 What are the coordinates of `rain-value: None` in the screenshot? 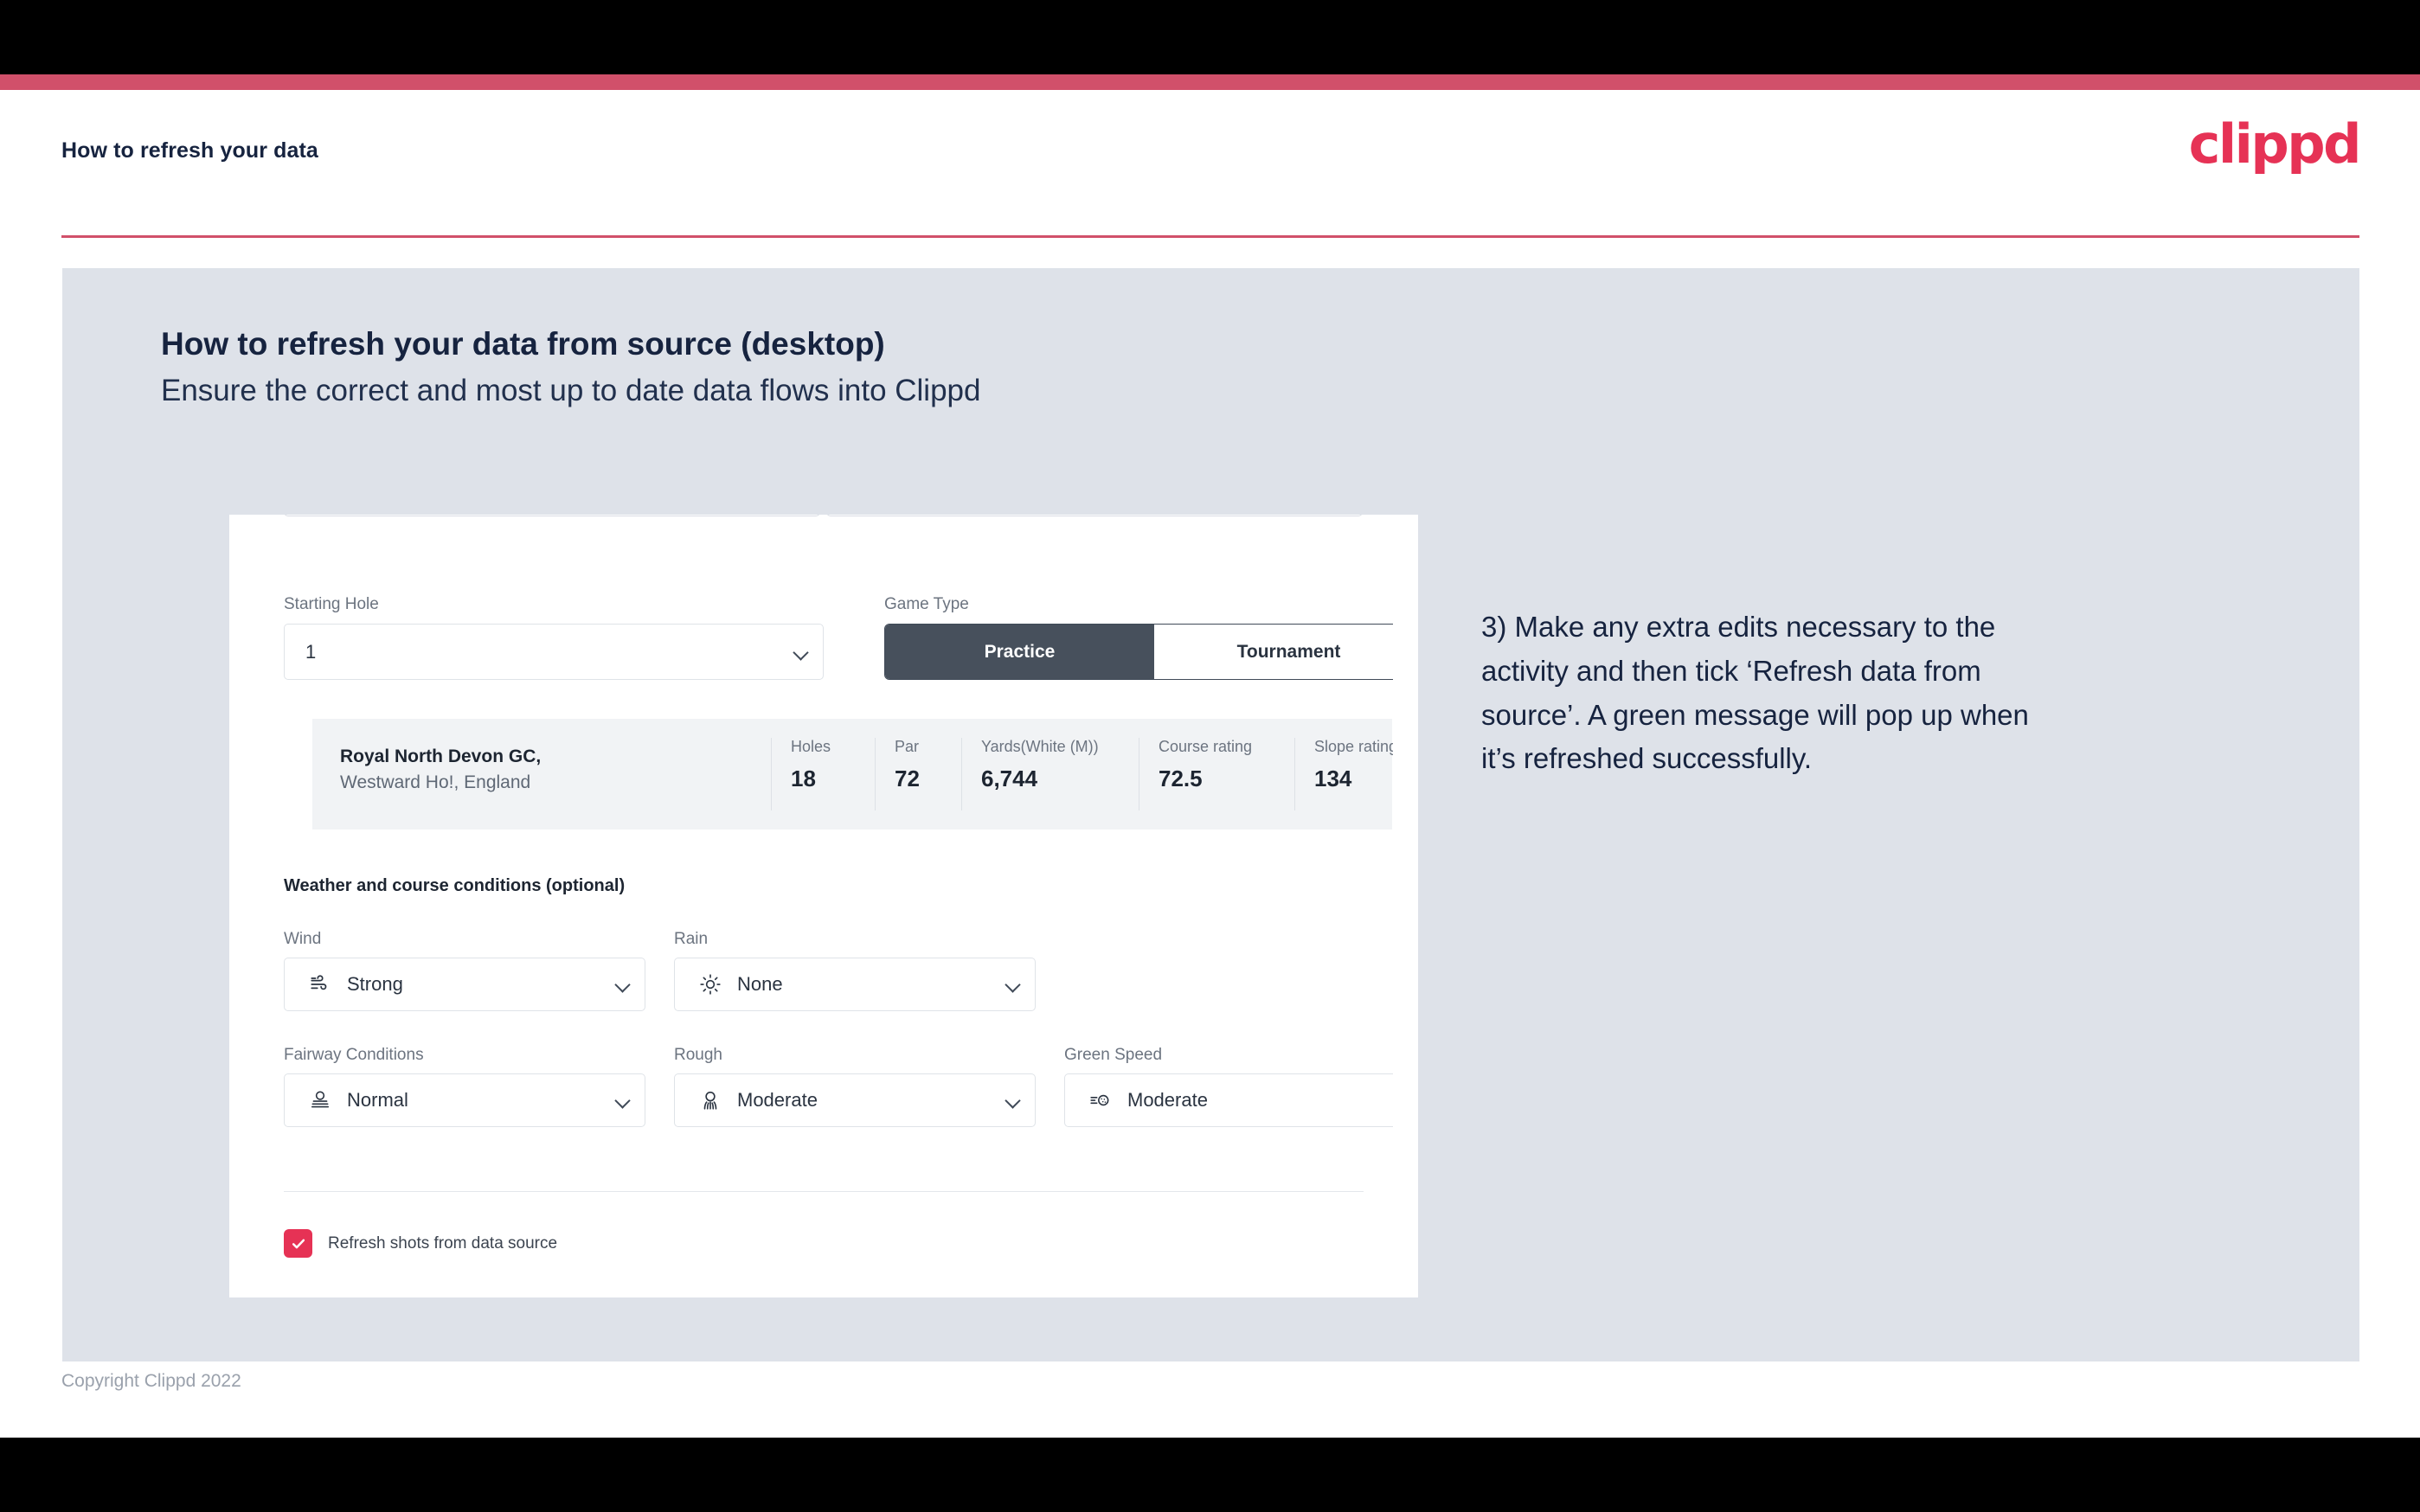 It's located at (760, 984).